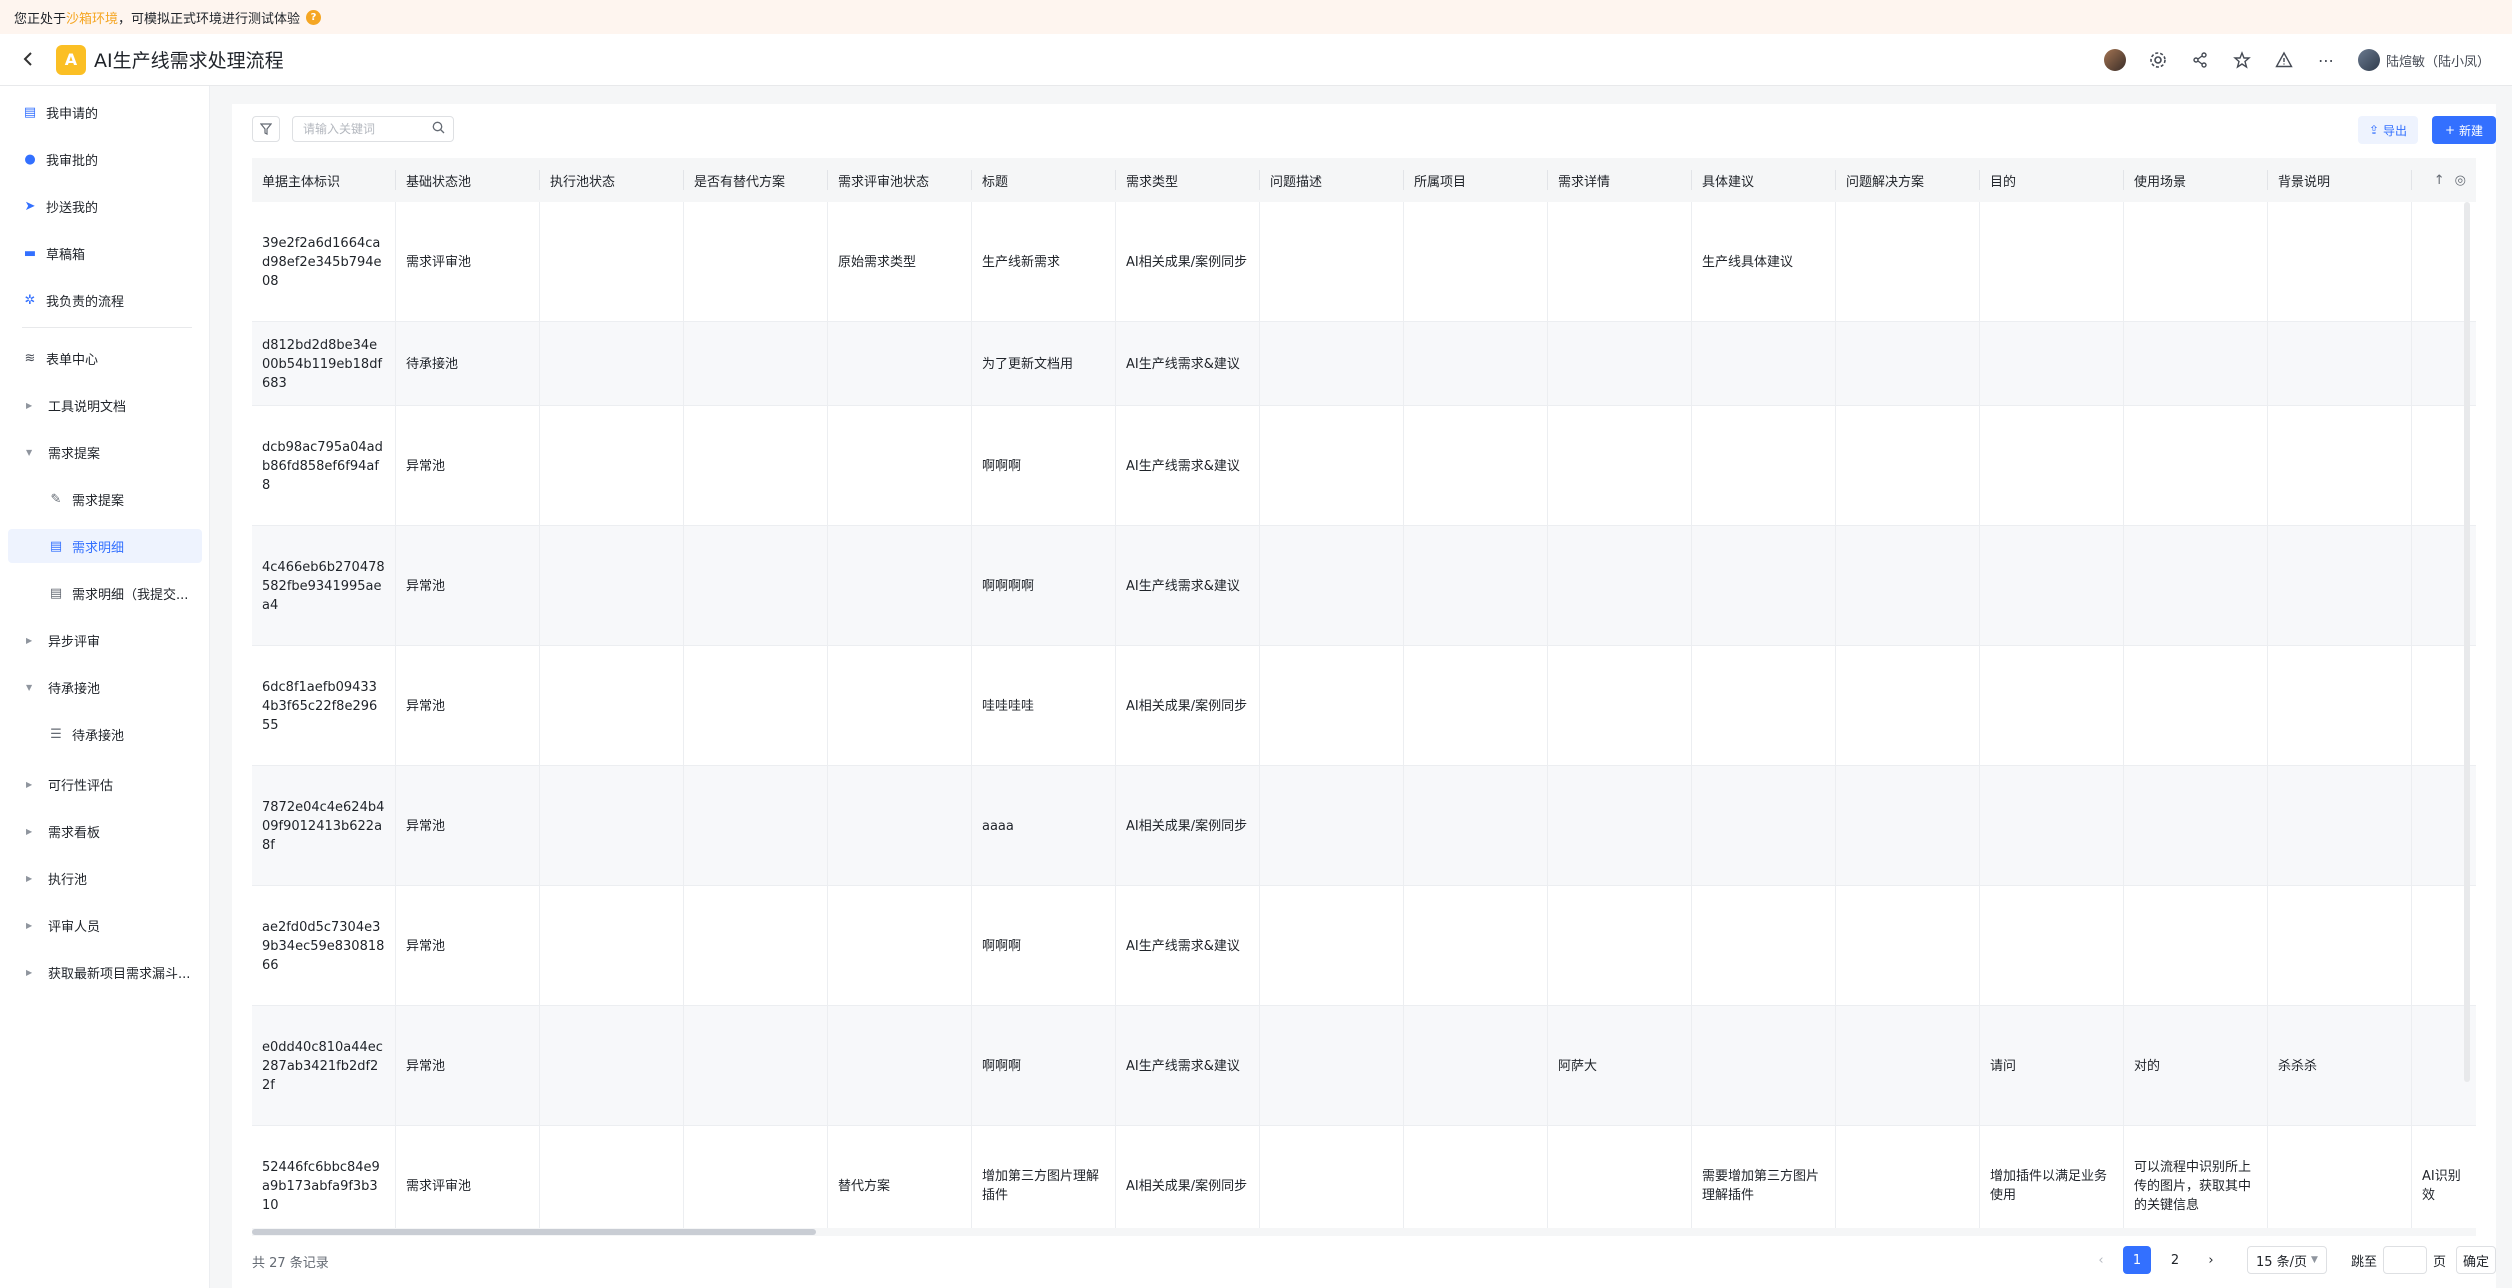 Image resolution: width=2512 pixels, height=1288 pixels. I want to click on column-header: 基础状态池, so click(468, 180).